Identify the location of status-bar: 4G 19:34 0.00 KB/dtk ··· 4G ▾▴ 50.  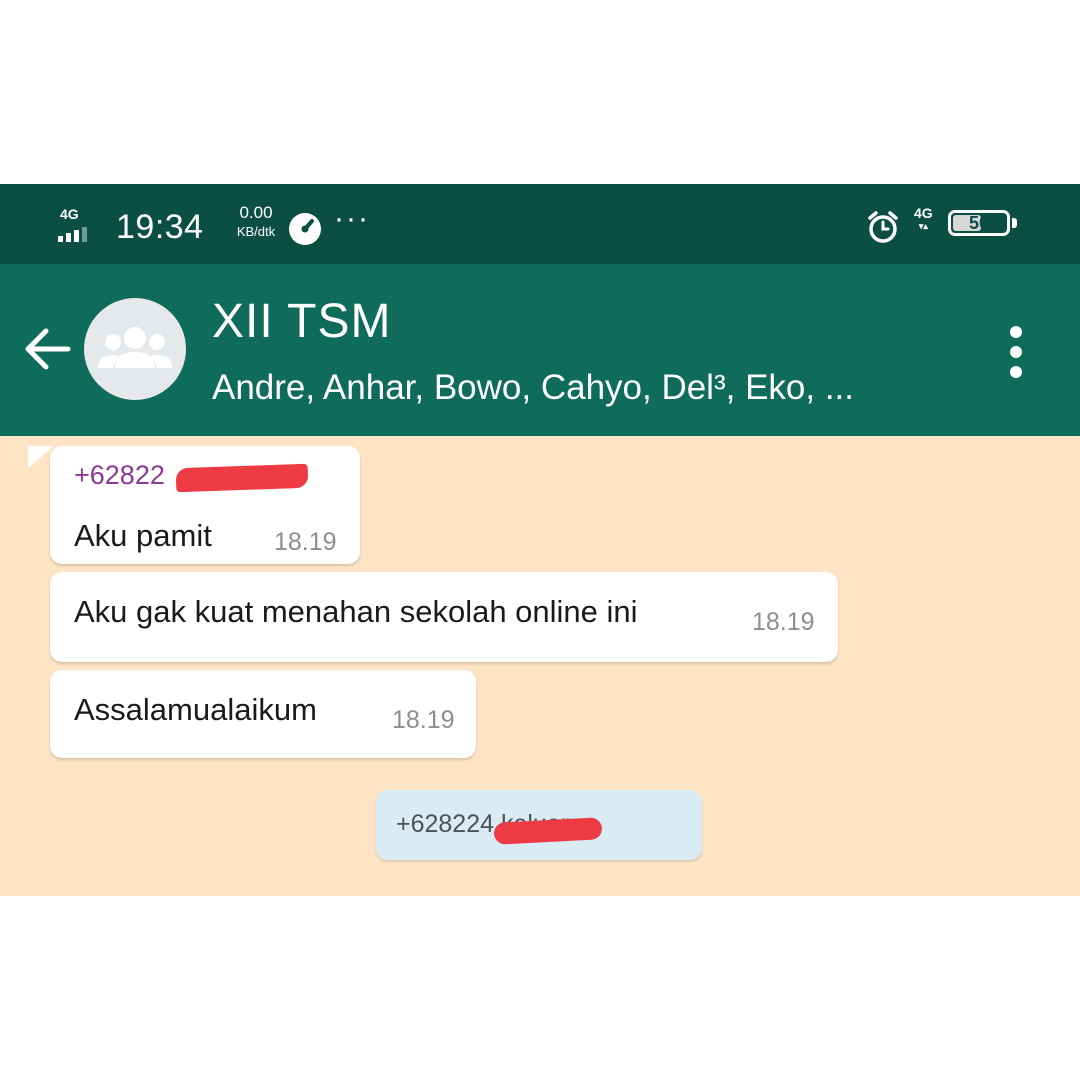
(540, 224).